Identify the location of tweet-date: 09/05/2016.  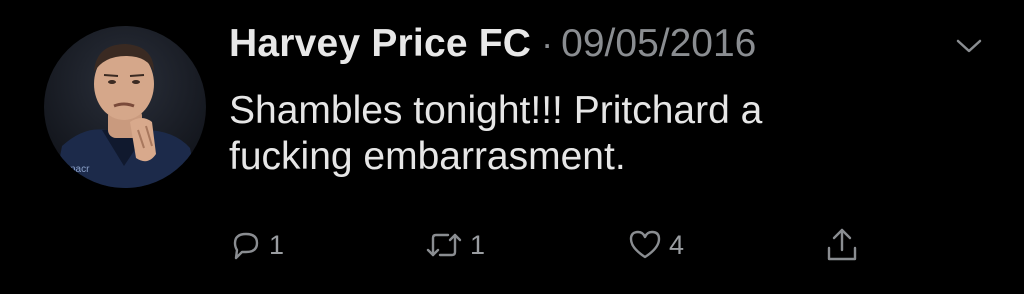
(658, 44).